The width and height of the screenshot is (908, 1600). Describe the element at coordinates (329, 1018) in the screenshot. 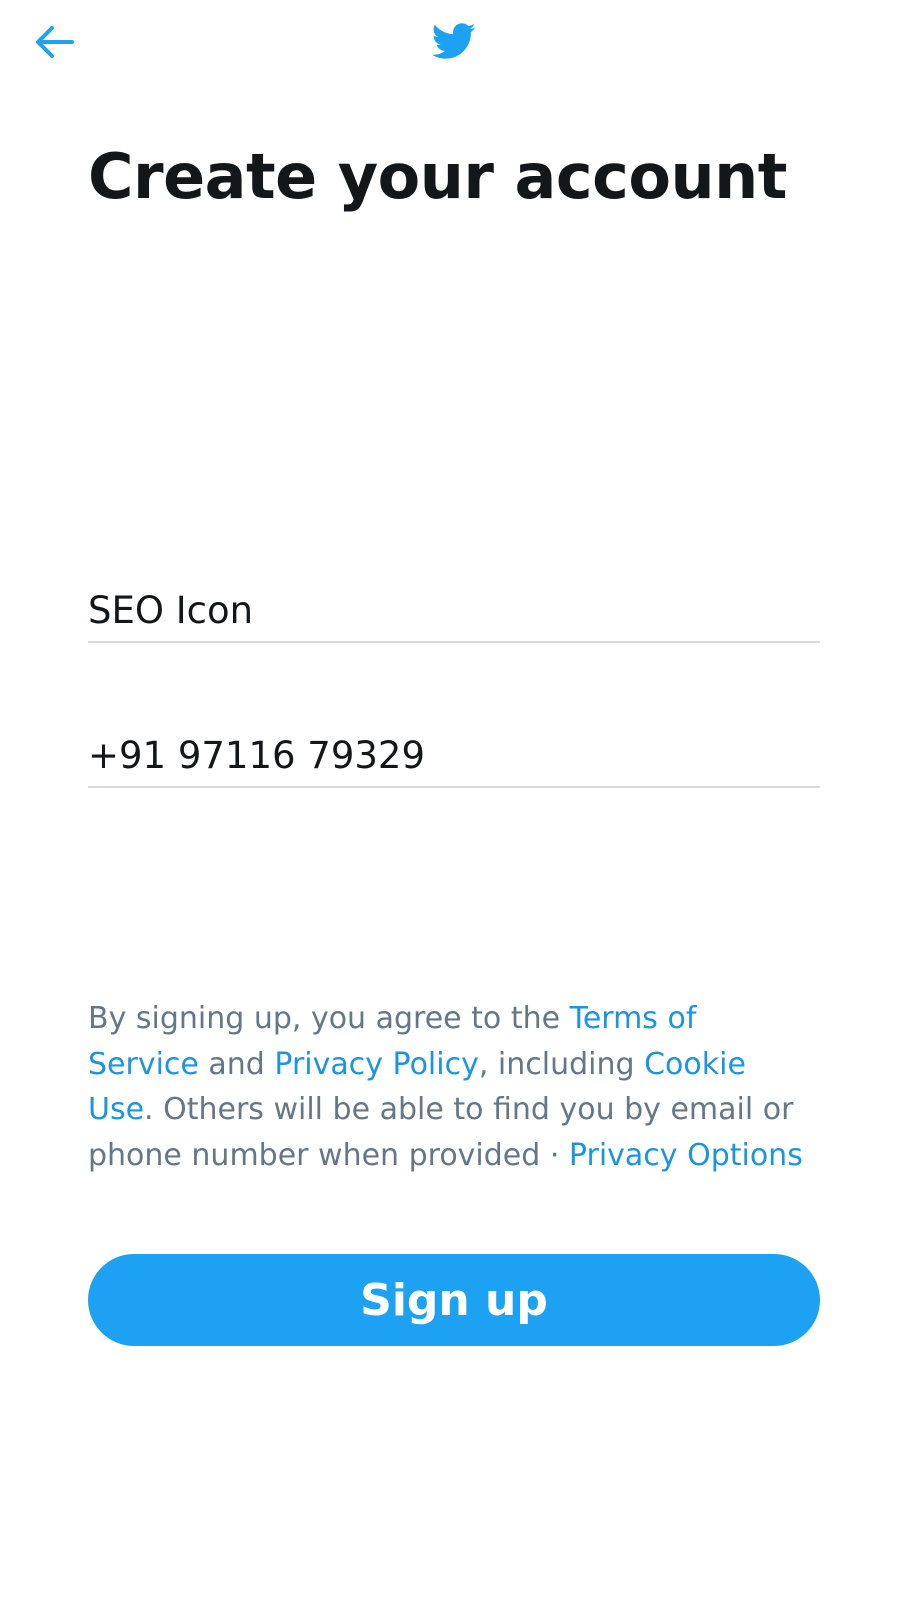

I see `legal-text: By signing up, you agree to the` at that location.